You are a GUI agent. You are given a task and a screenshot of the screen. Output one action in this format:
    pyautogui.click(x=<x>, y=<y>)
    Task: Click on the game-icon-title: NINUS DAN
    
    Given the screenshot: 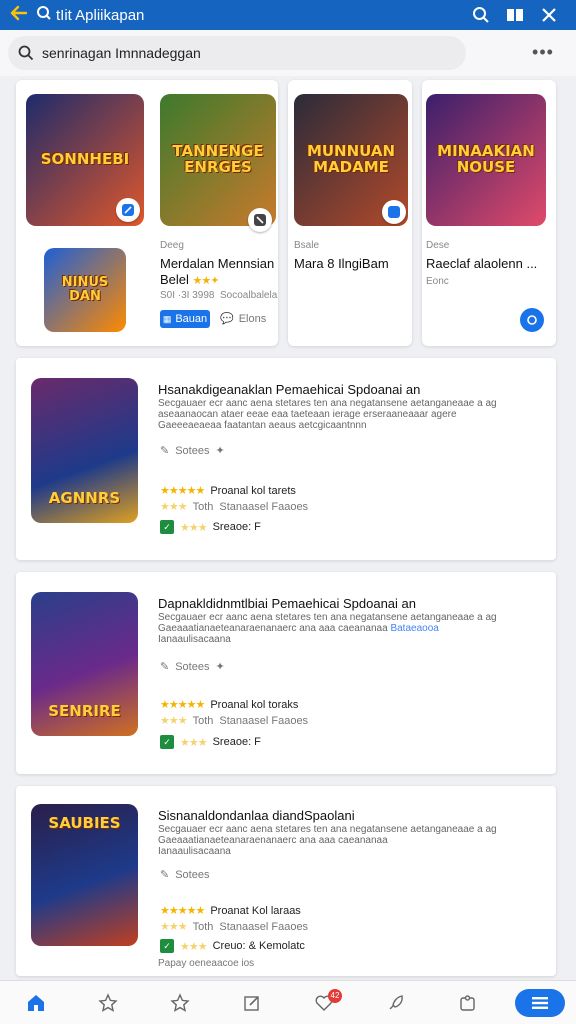 What is the action you would take?
    pyautogui.click(x=85, y=290)
    